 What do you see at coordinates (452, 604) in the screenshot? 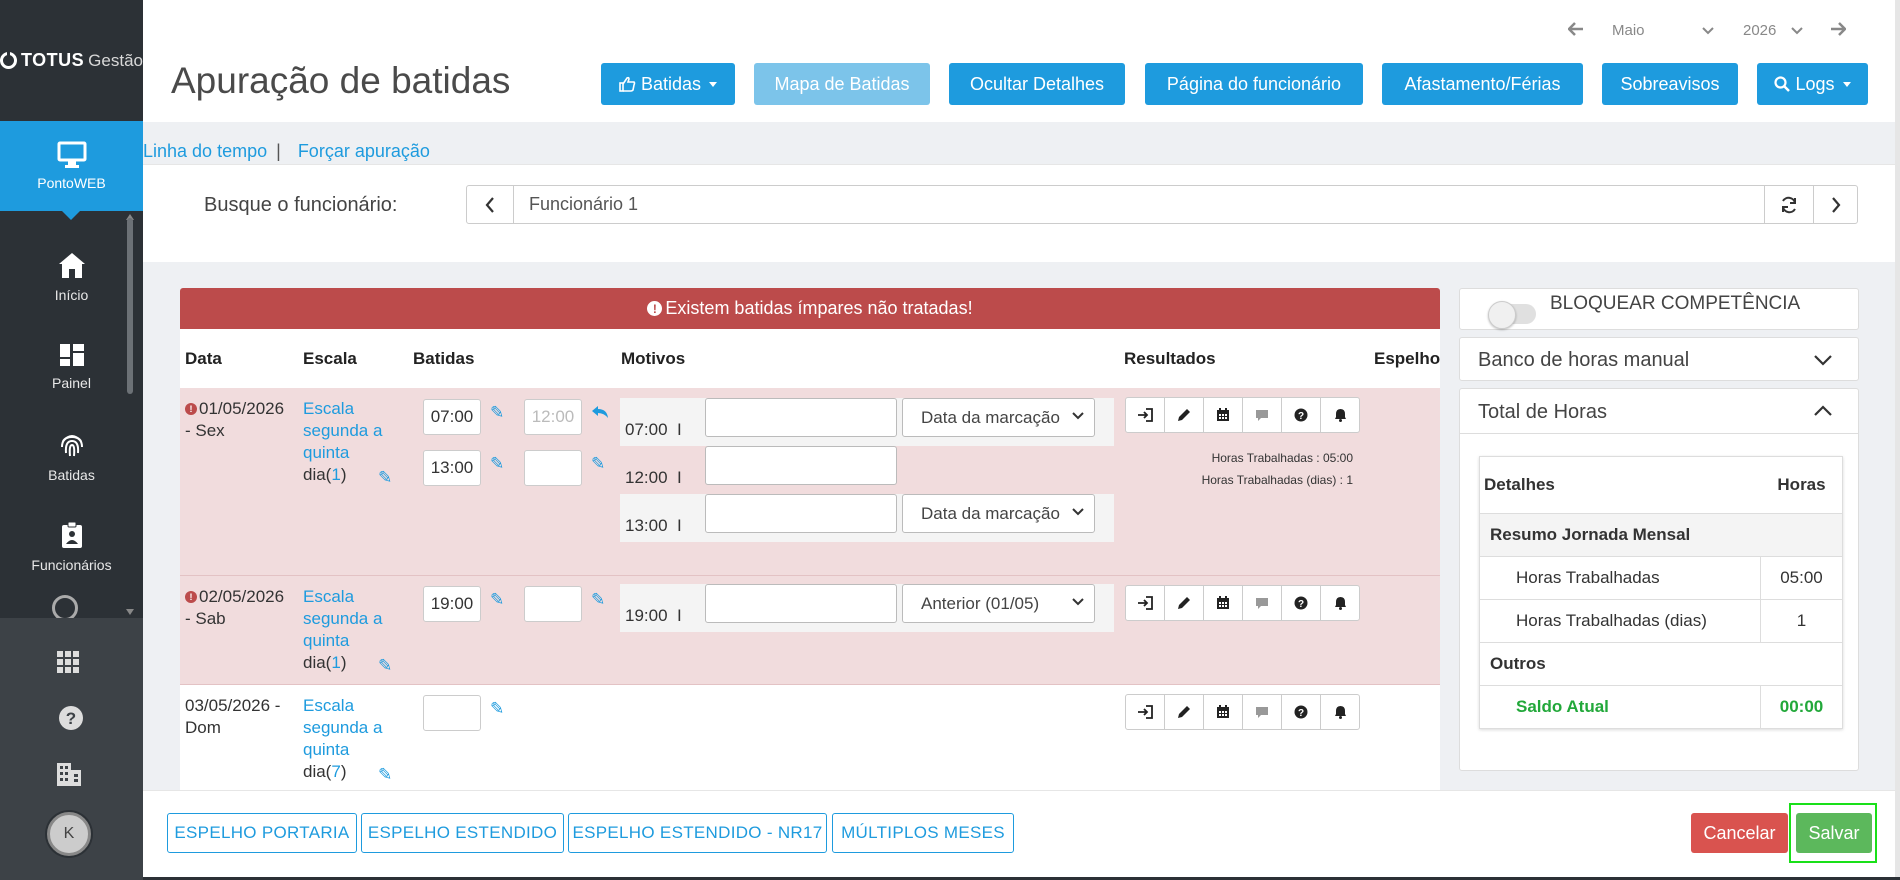
I see `punch-time-input: 19:00` at bounding box center [452, 604].